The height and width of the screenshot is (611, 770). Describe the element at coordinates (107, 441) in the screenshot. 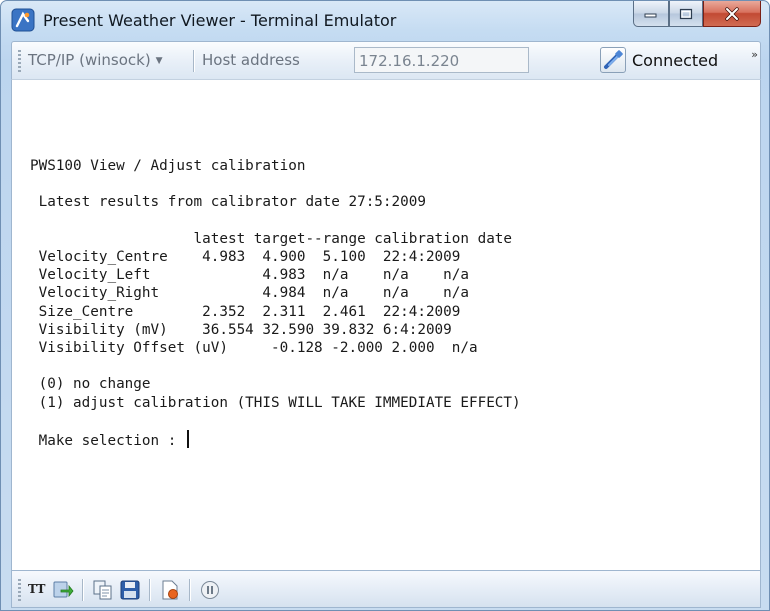

I see `terminal-prompt: Make selection :` at that location.